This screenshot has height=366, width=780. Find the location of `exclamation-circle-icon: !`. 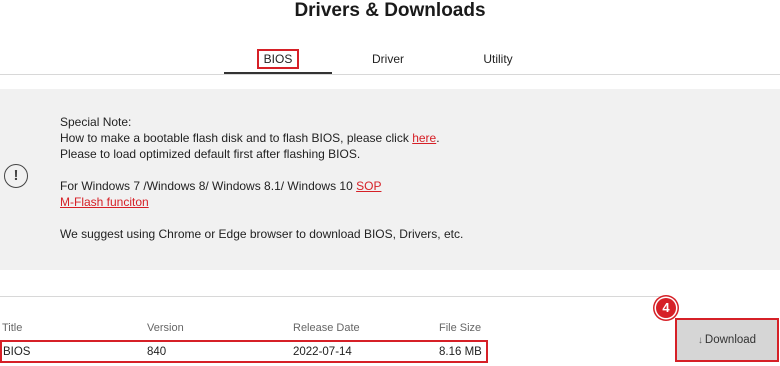

exclamation-circle-icon: ! is located at coordinates (16, 176).